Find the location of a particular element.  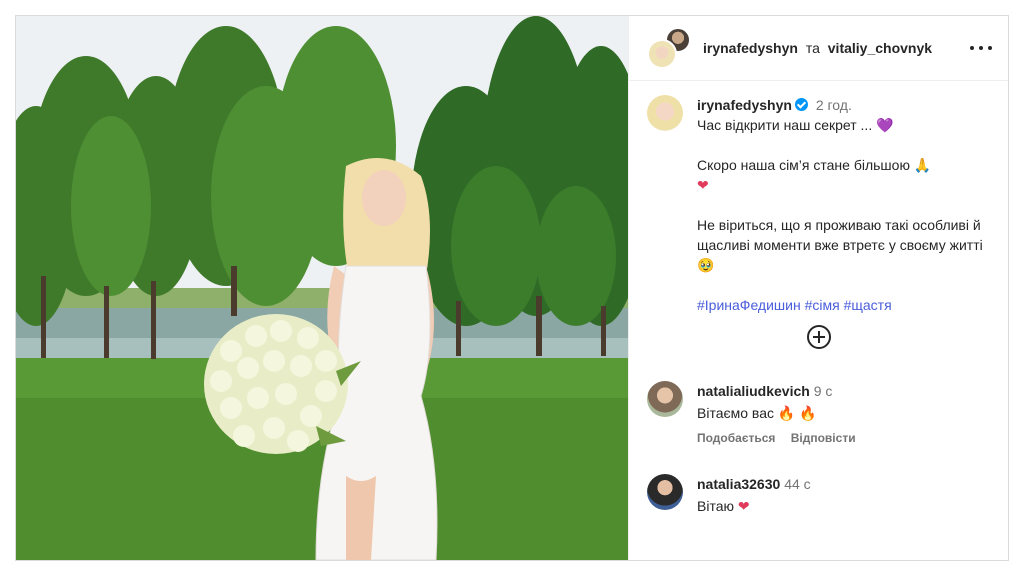

praying-hands-icon: 🙏 is located at coordinates (922, 165).